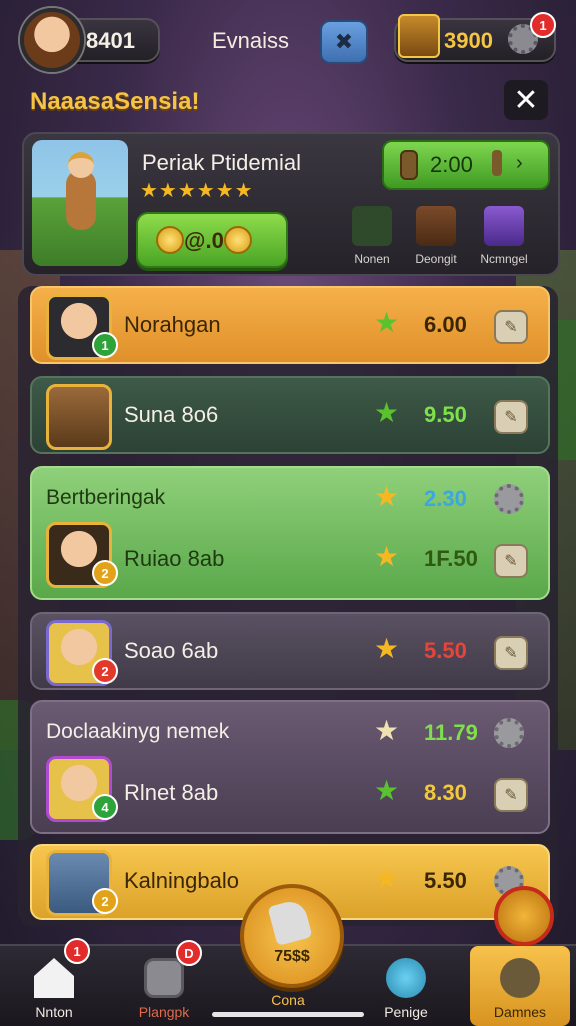 This screenshot has height=1026, width=576. Describe the element at coordinates (445, 414) in the screenshot. I see `item-price: 9.50` at that location.